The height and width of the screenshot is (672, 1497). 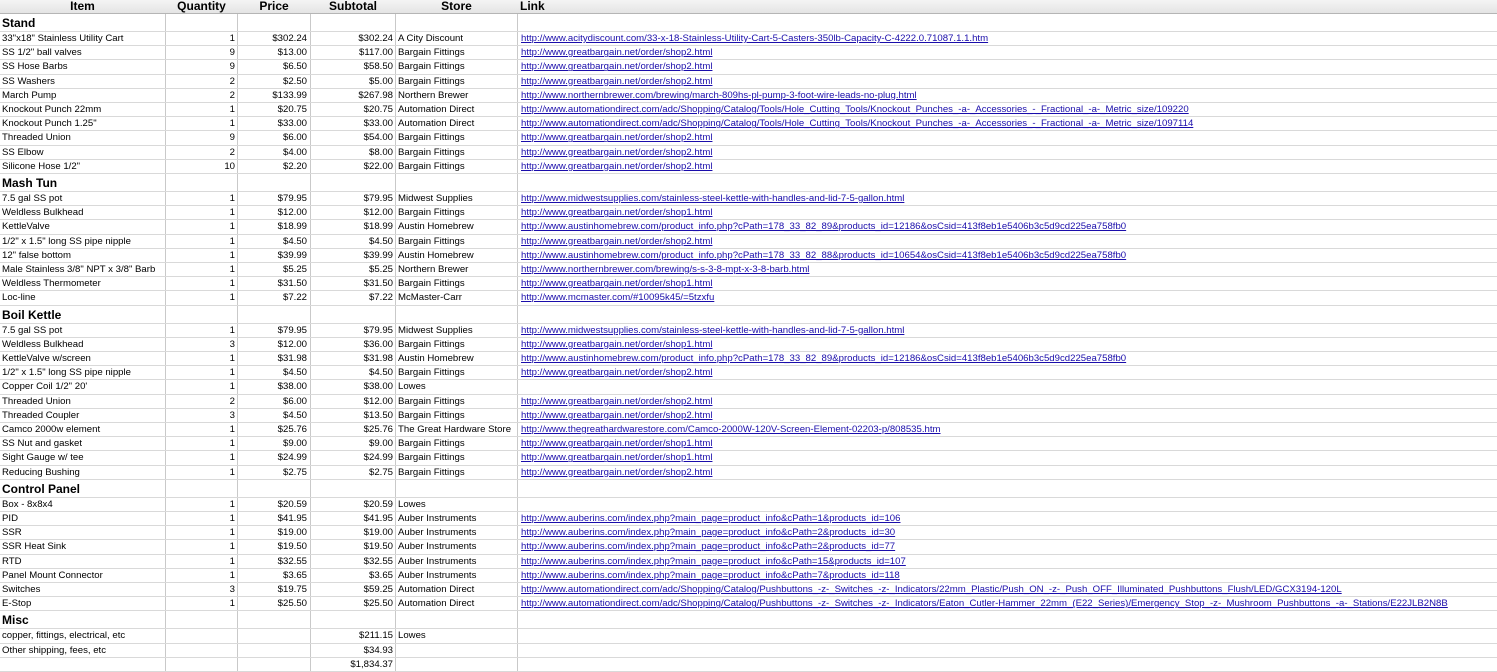 I want to click on cell-price: $12.00, so click(x=272, y=213).